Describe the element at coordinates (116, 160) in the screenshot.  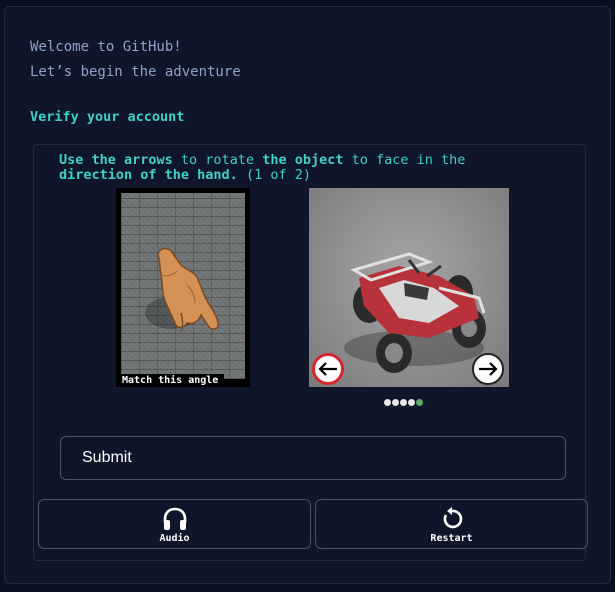
I see `instruction-part: Use the arrows` at that location.